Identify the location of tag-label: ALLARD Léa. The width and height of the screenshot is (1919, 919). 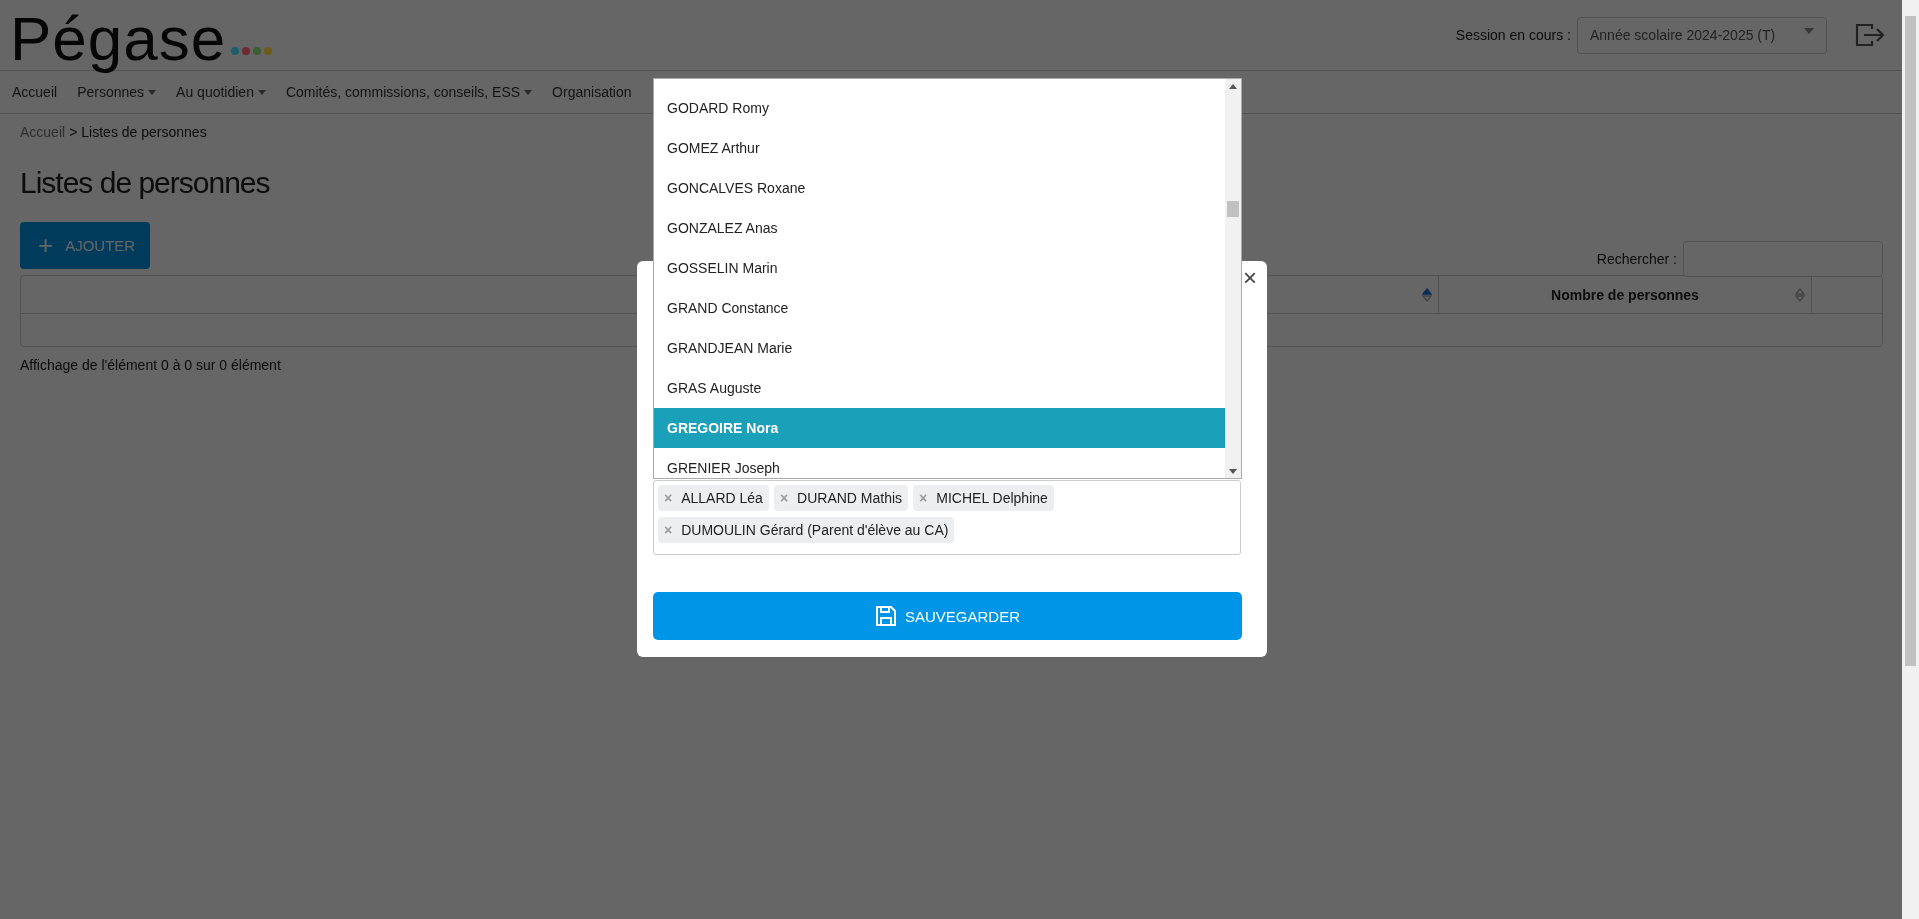
(722, 498).